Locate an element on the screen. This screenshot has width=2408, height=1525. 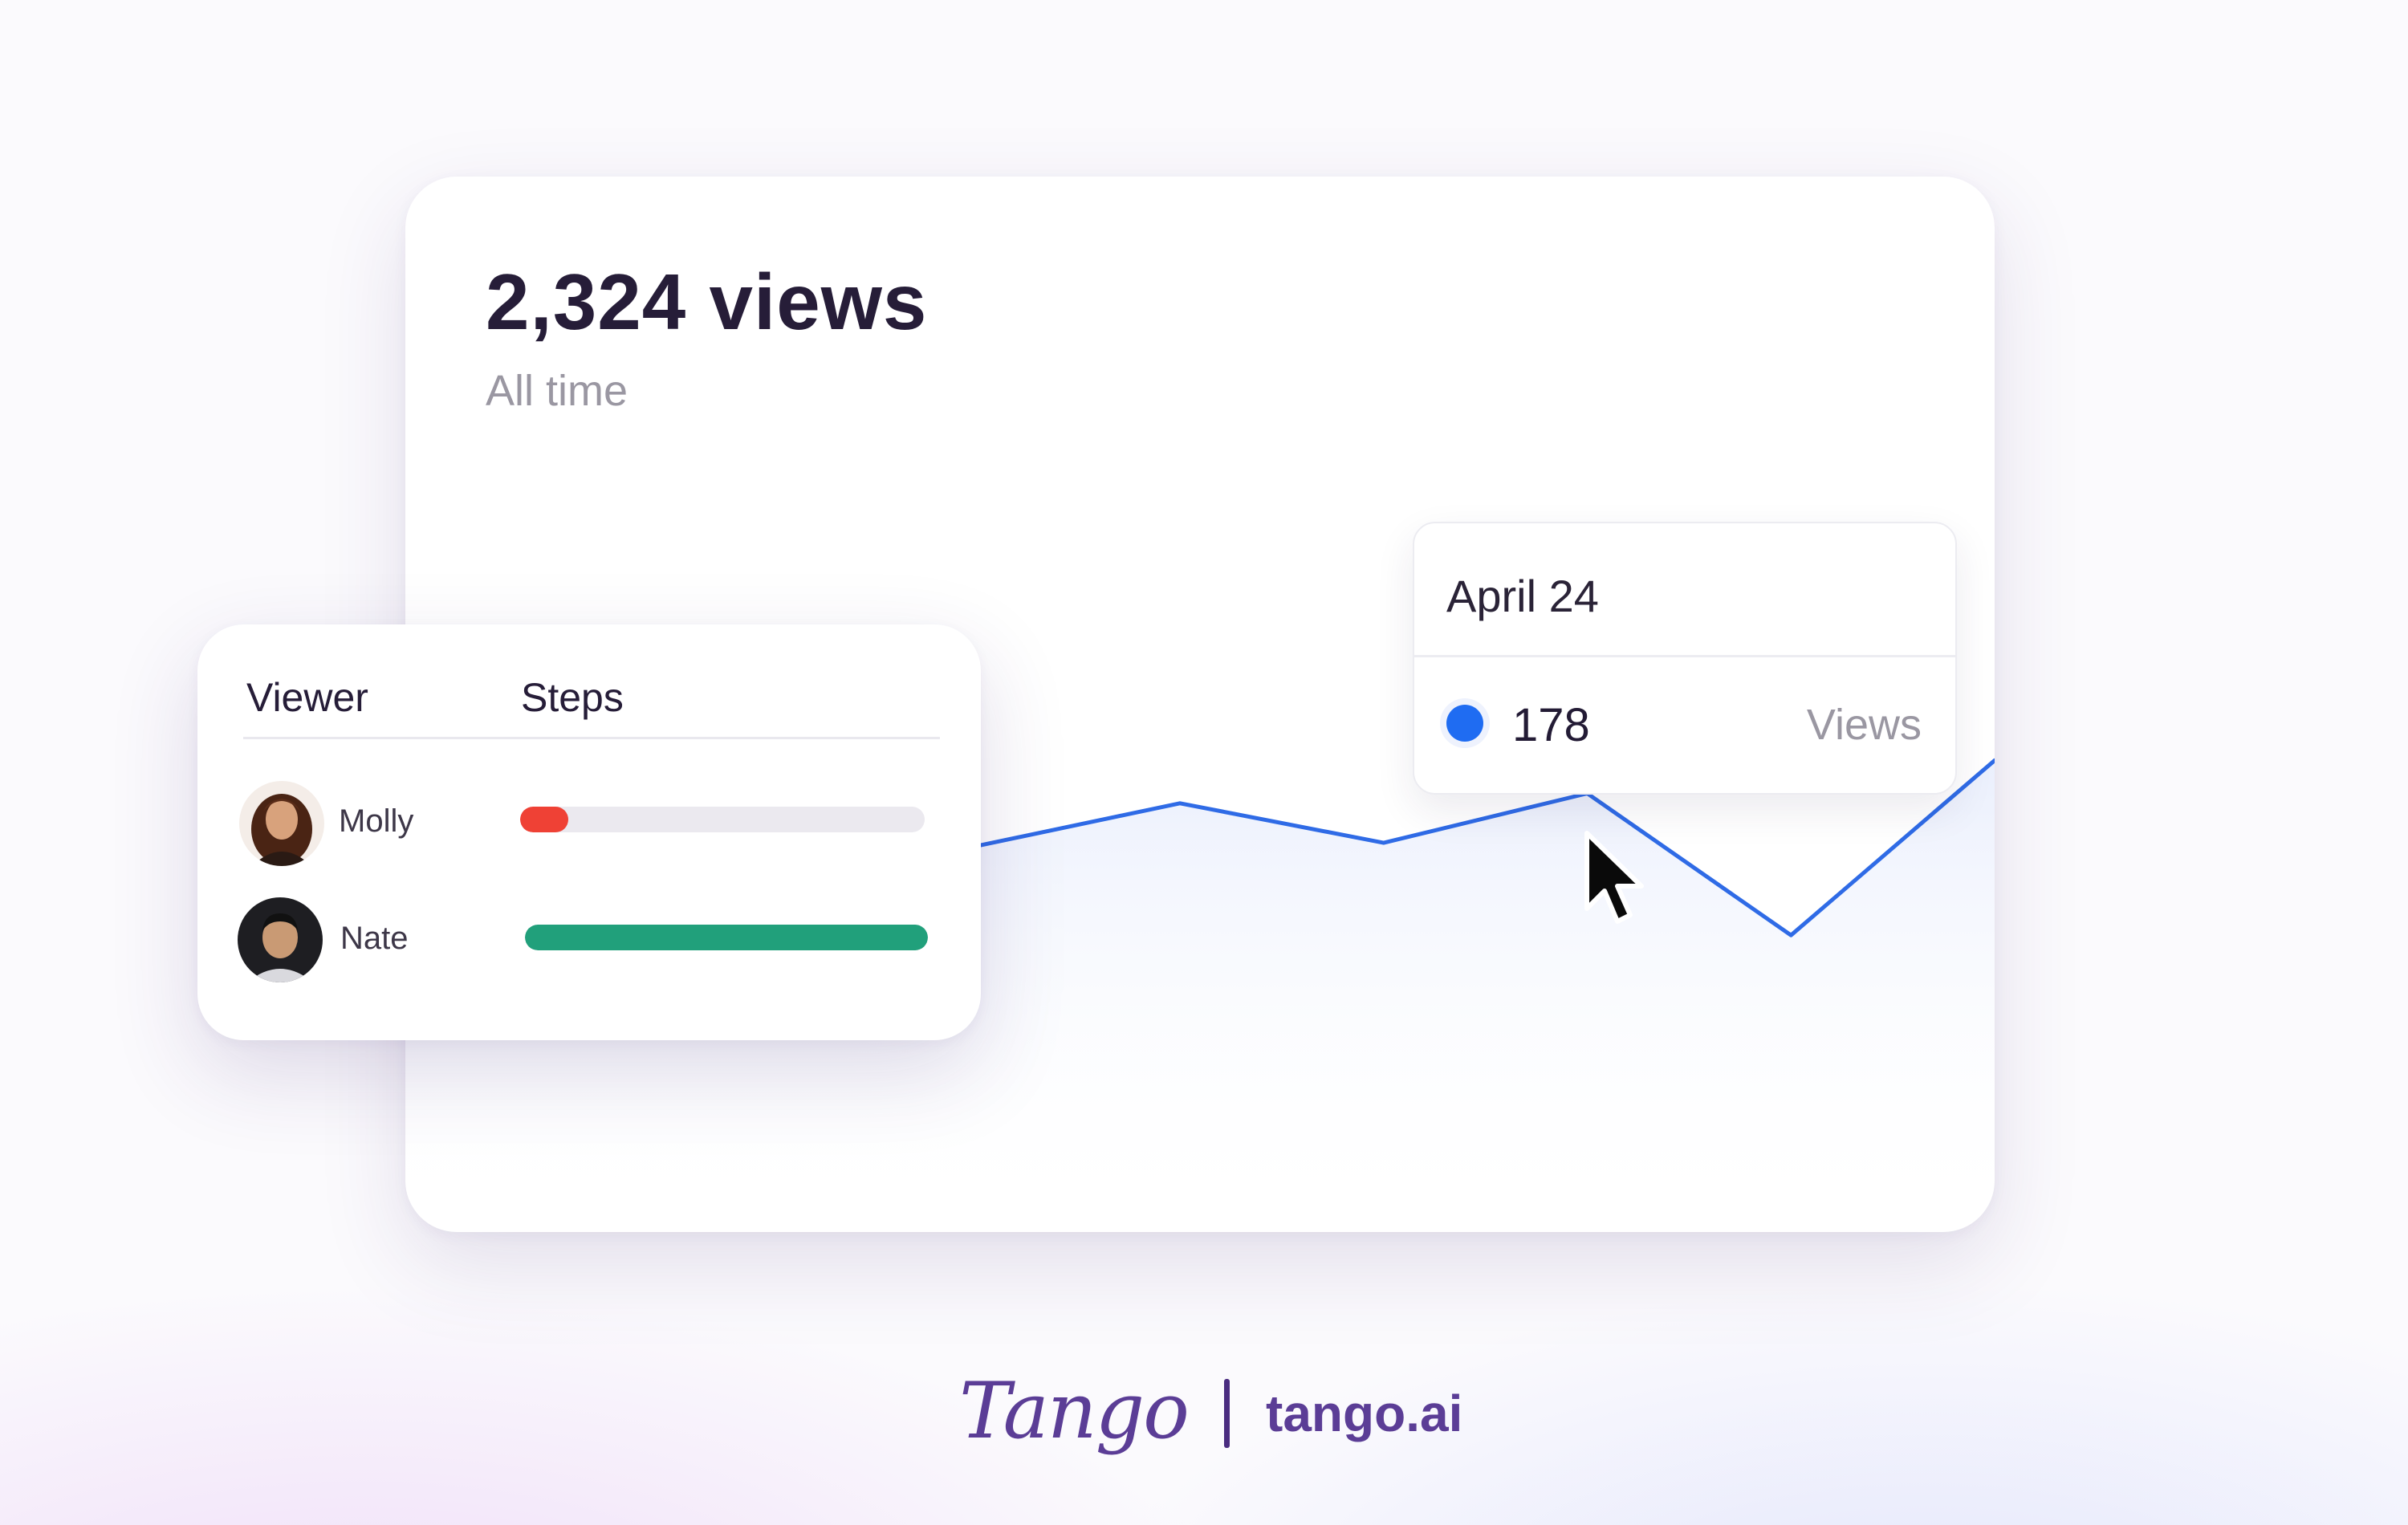
chart-tooltip: April 24 178 Views is located at coordinates (1685, 659).